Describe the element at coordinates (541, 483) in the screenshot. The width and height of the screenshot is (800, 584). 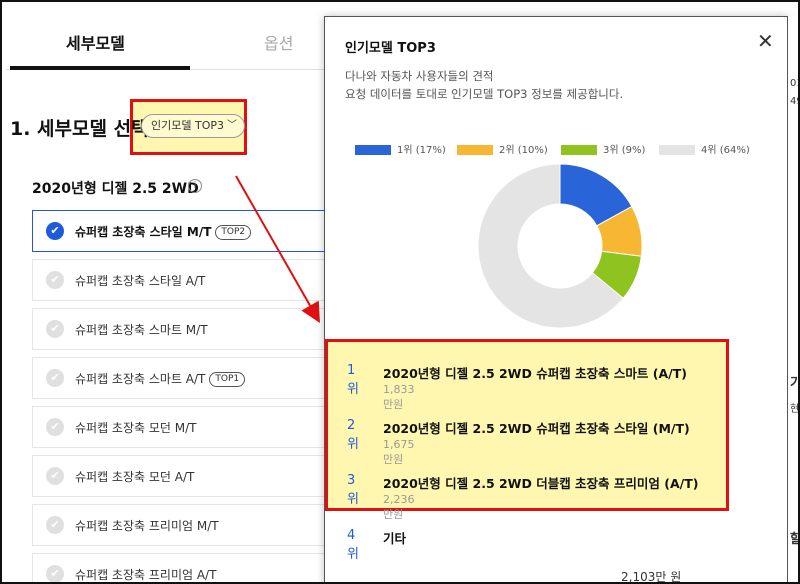
I see `rank-model-name: 2020년형 디젤 2.5 2WD 더블캡 초장축 프리미엄 (A/T)` at that location.